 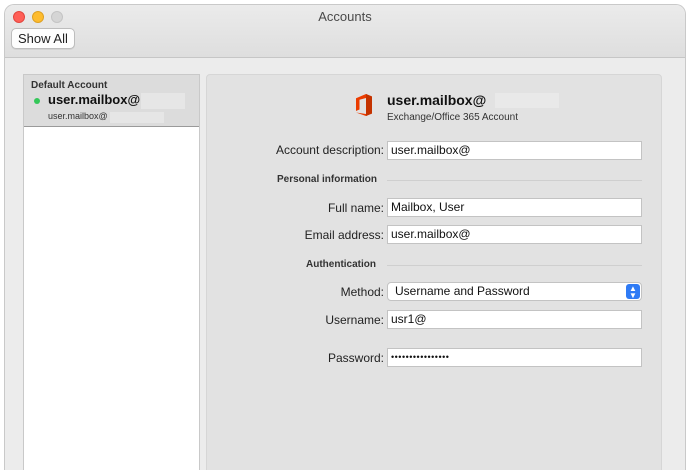 I want to click on account-description-label: Account description:, so click(x=329, y=150).